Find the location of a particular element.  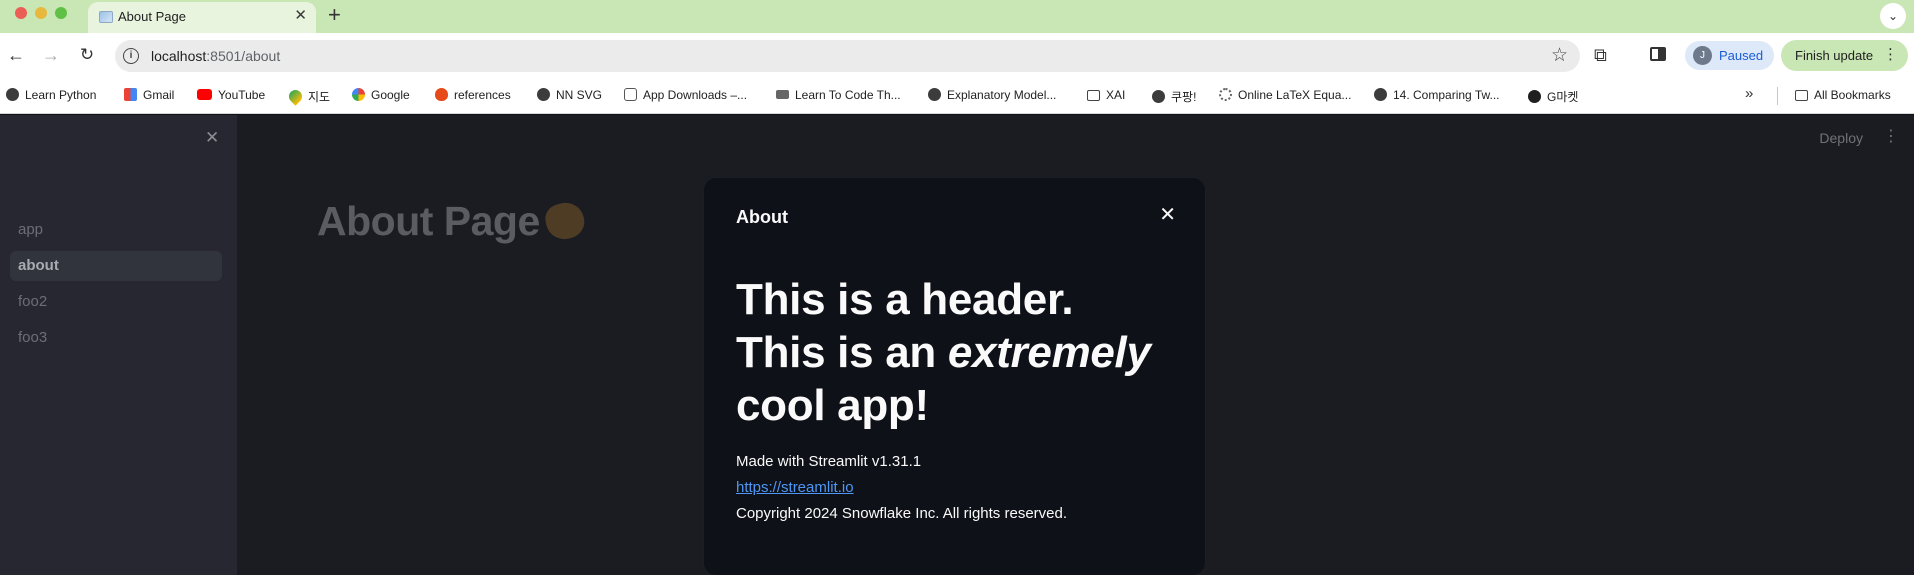

deploy-button: Deploy is located at coordinates (1841, 138).